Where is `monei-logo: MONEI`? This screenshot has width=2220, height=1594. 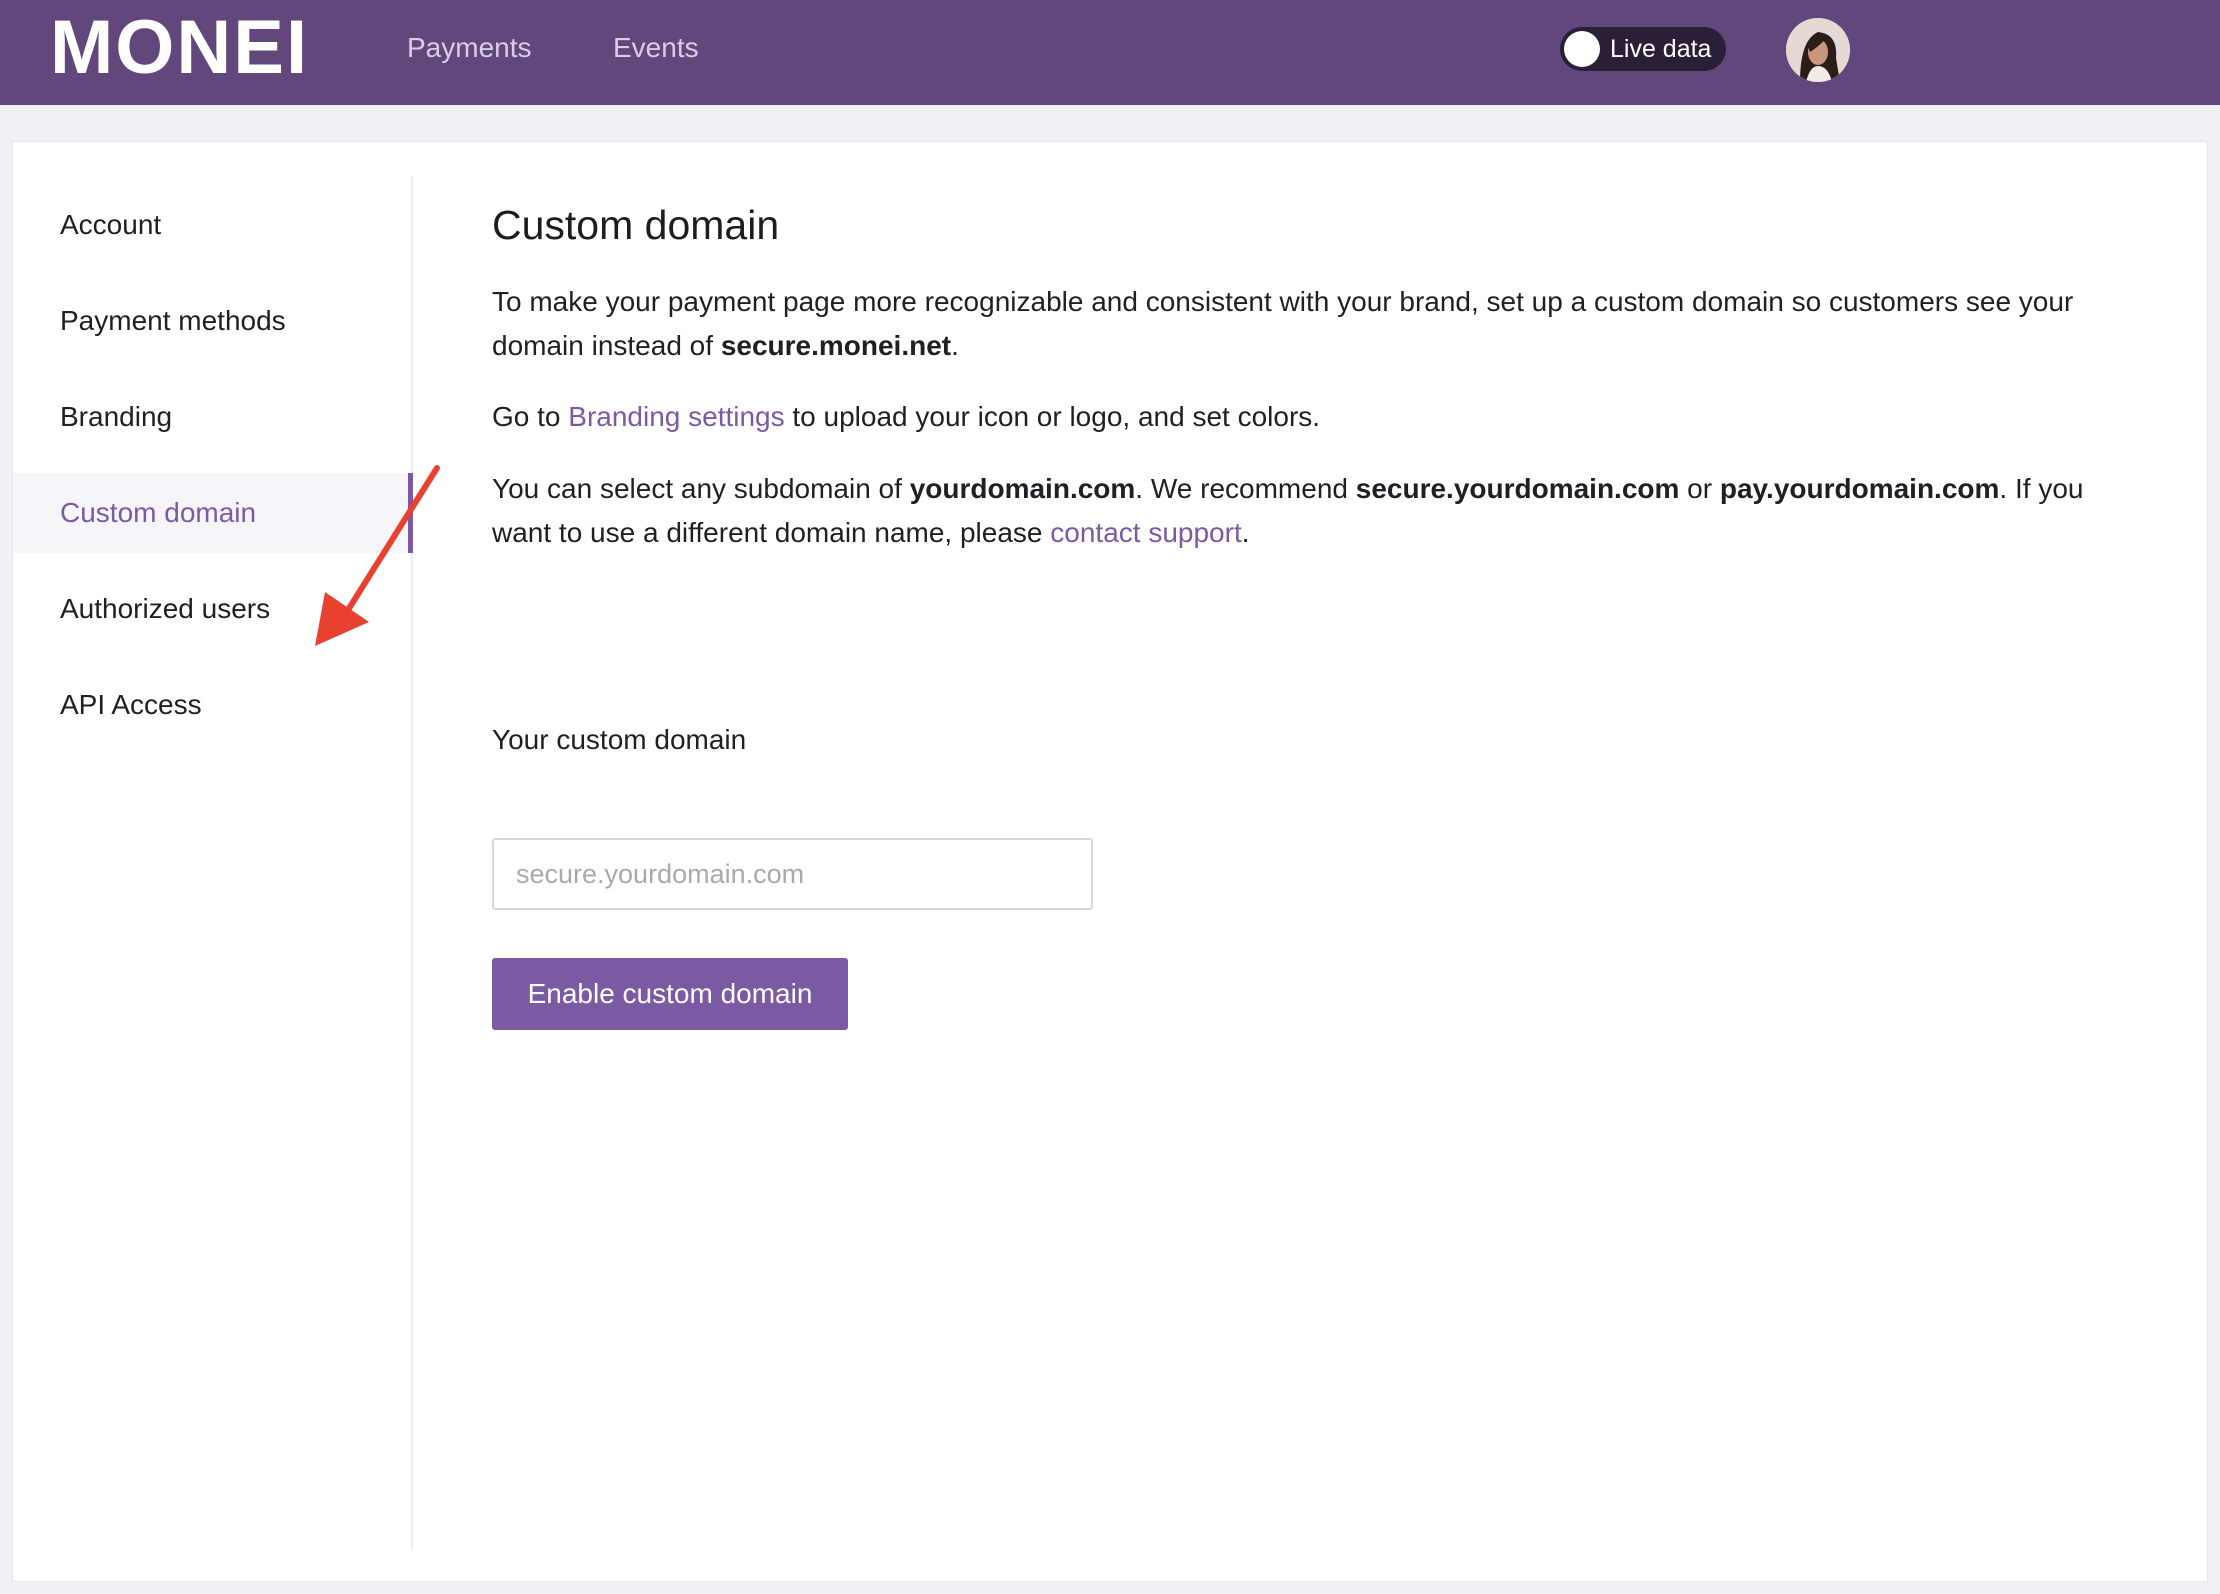 monei-logo: MONEI is located at coordinates (179, 48).